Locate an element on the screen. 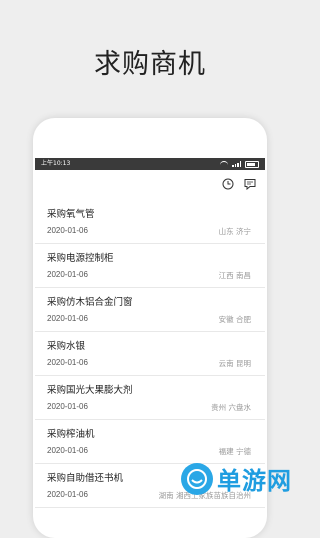 The image size is (320, 538). item-location: 福建 宁德 is located at coordinates (234, 451).